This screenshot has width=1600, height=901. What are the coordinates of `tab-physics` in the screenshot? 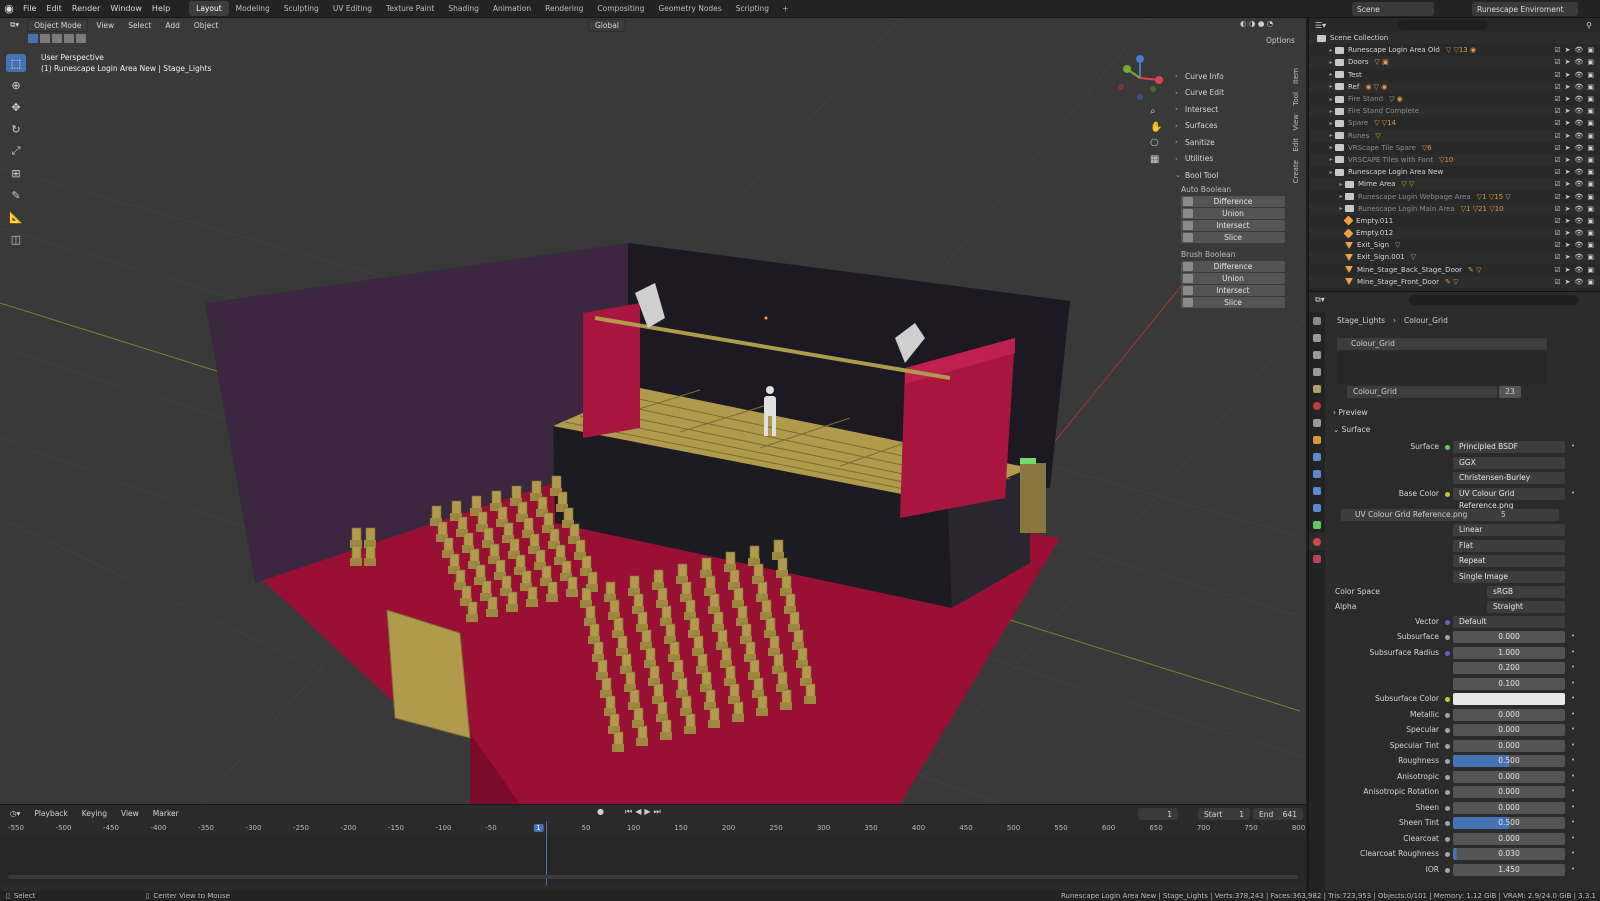 It's located at (1317, 490).